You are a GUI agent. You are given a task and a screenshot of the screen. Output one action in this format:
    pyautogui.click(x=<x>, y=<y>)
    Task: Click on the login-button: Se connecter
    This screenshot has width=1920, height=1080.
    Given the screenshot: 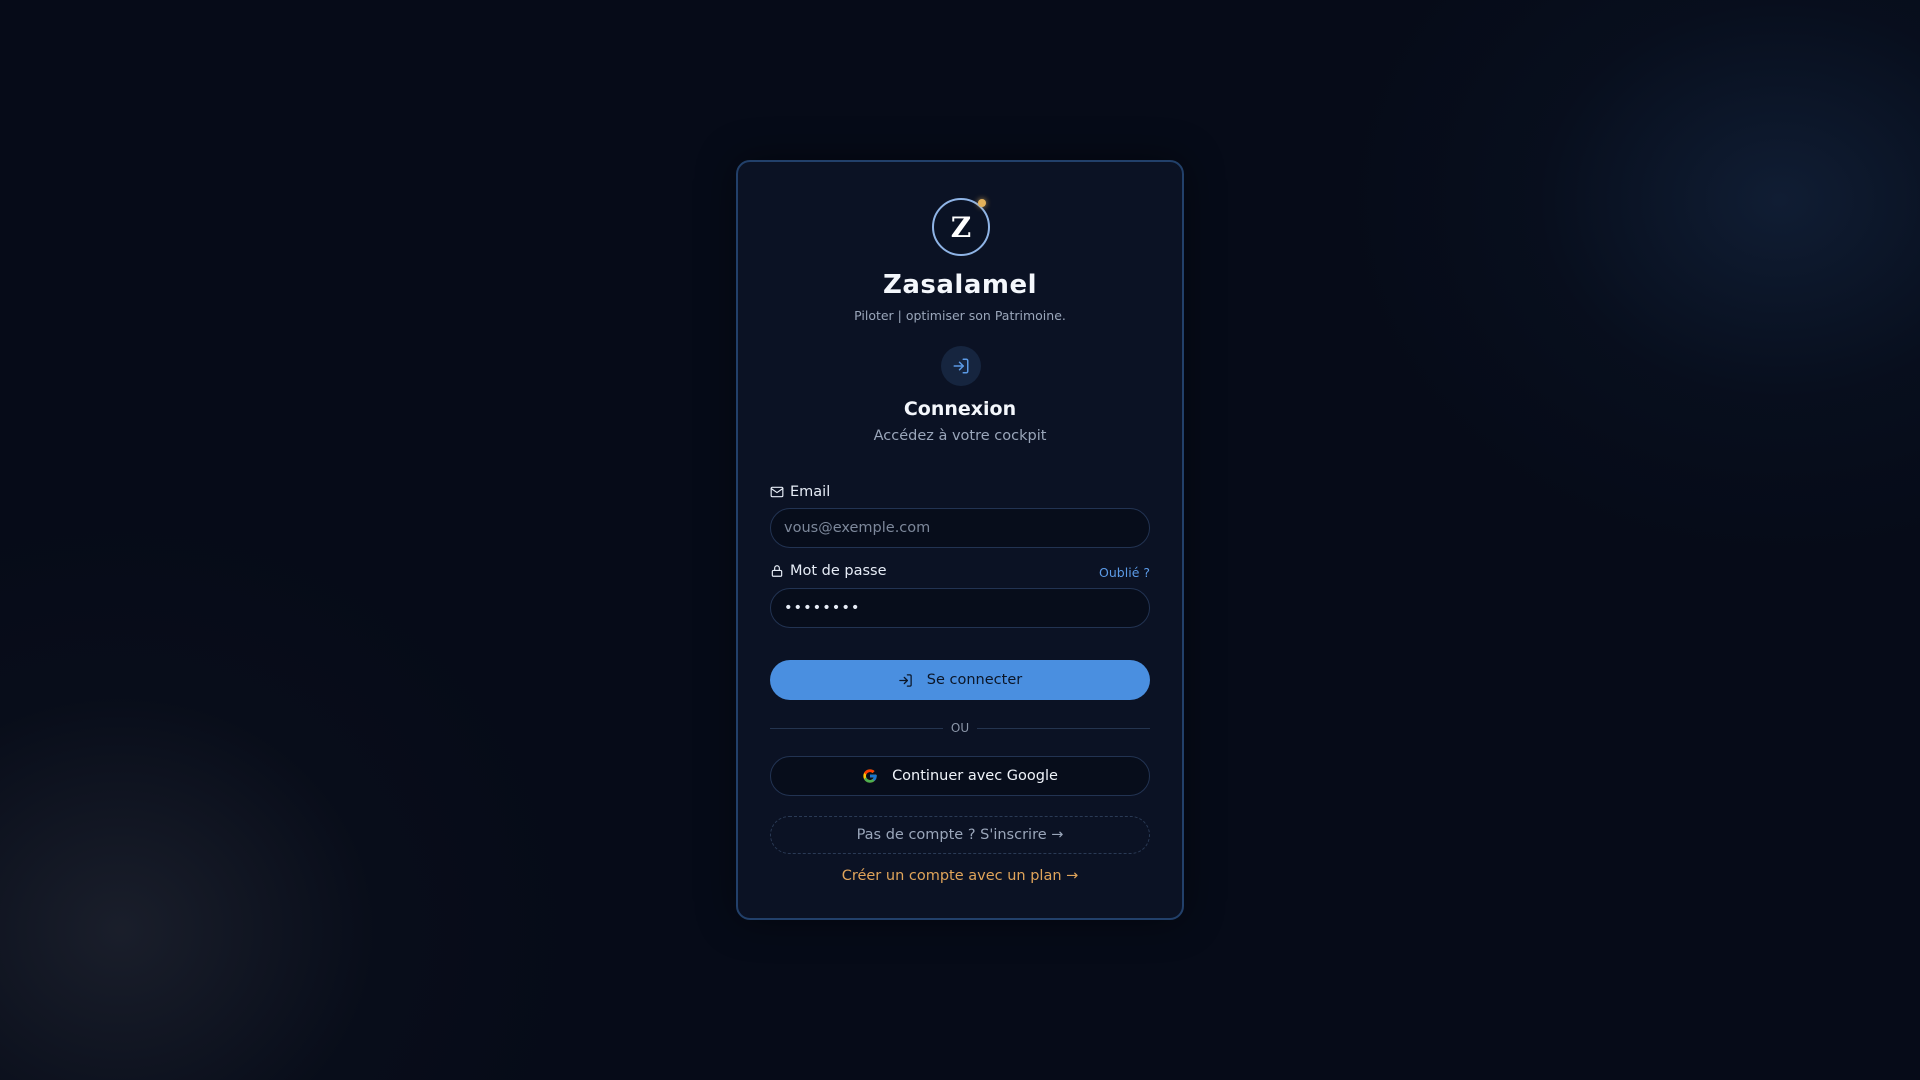 What is the action you would take?
    pyautogui.click(x=960, y=680)
    